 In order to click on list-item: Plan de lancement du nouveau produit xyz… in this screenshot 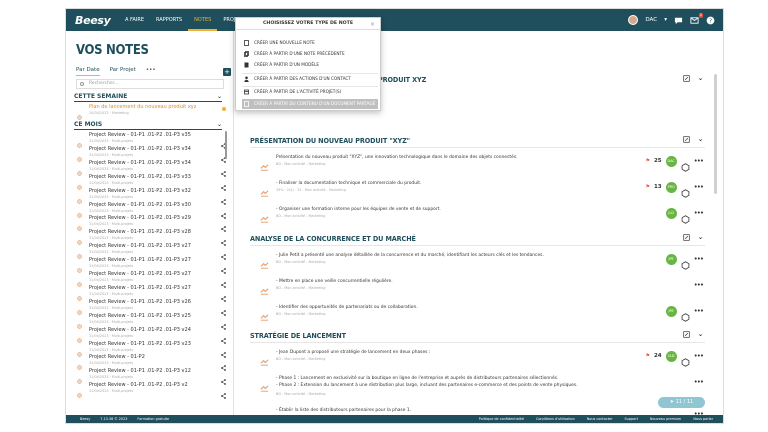, I will do `click(151, 112)`.